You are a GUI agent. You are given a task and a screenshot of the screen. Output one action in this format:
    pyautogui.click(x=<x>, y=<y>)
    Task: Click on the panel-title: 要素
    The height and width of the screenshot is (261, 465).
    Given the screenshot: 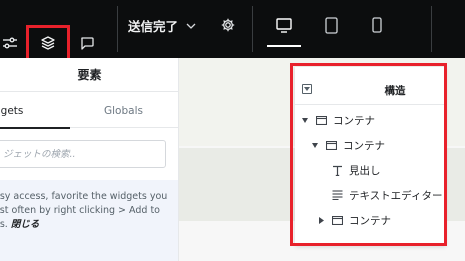 What is the action you would take?
    pyautogui.click(x=89, y=75)
    